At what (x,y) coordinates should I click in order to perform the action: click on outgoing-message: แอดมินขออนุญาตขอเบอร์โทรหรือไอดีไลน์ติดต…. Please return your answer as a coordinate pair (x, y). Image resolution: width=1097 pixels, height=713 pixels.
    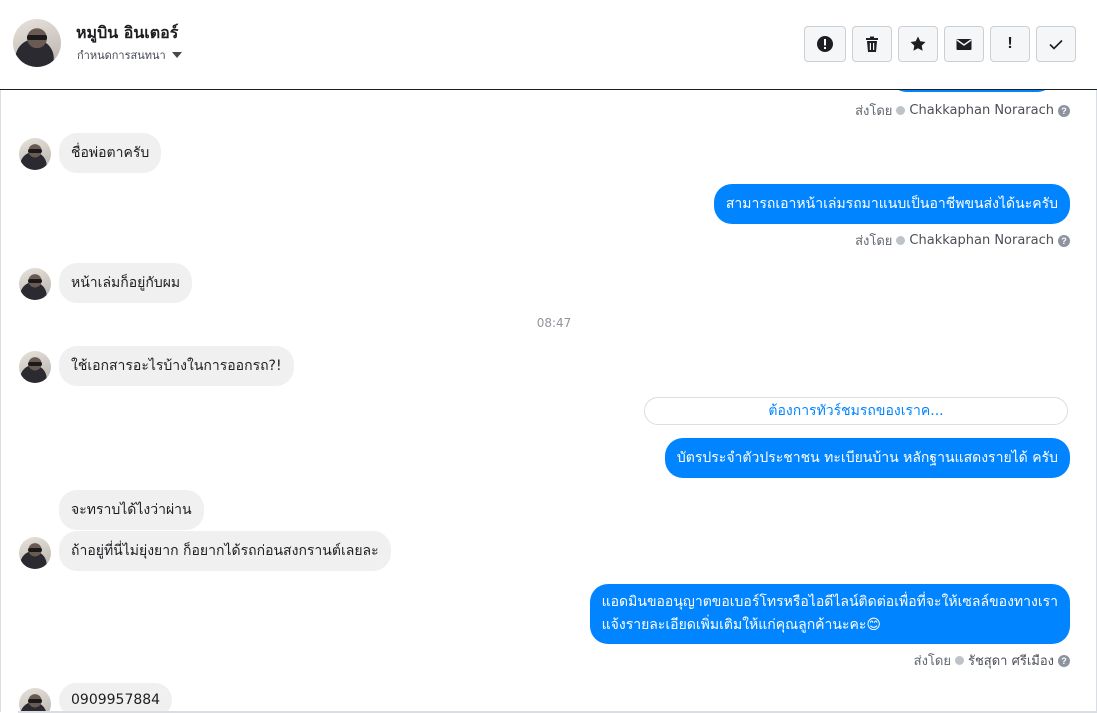
    Looking at the image, I should click on (829, 614).